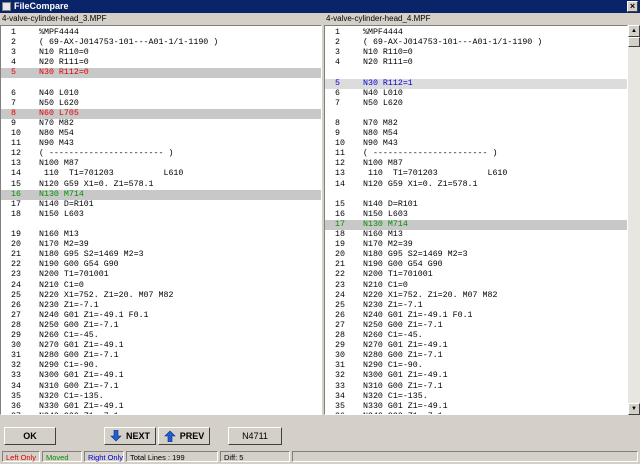 The image size is (640, 464). Describe the element at coordinates (161, 265) in the screenshot. I see `code-line: 22 N190 G00 G54 G90` at that location.